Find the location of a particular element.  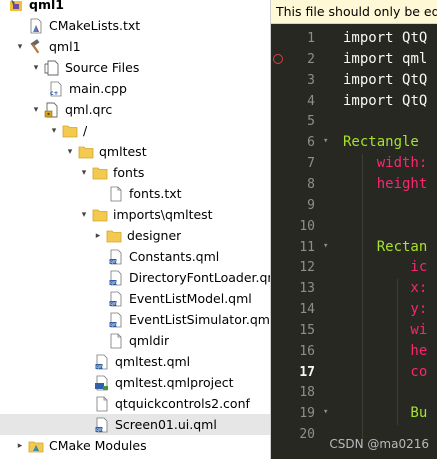

code-line: 13 x: is located at coordinates (354, 289).